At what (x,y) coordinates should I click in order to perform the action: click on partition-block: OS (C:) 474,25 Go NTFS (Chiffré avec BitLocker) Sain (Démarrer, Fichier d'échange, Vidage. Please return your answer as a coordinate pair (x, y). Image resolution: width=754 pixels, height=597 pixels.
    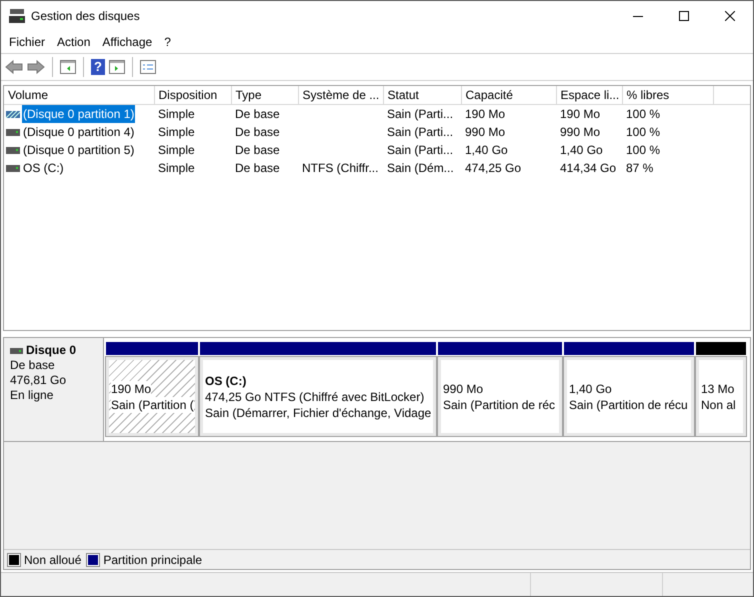
    Looking at the image, I should click on (318, 396).